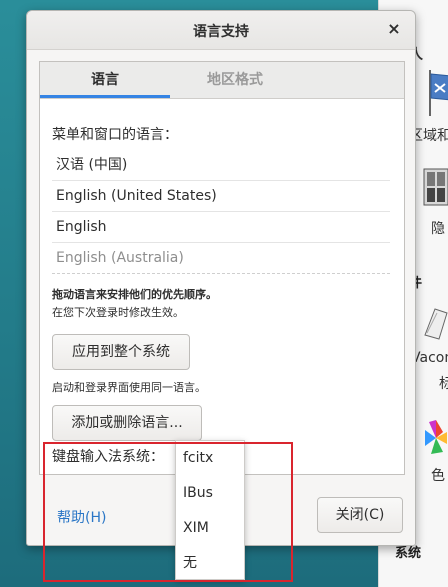 The width and height of the screenshot is (448, 587). I want to click on language-flag-icon, so click(437, 95).